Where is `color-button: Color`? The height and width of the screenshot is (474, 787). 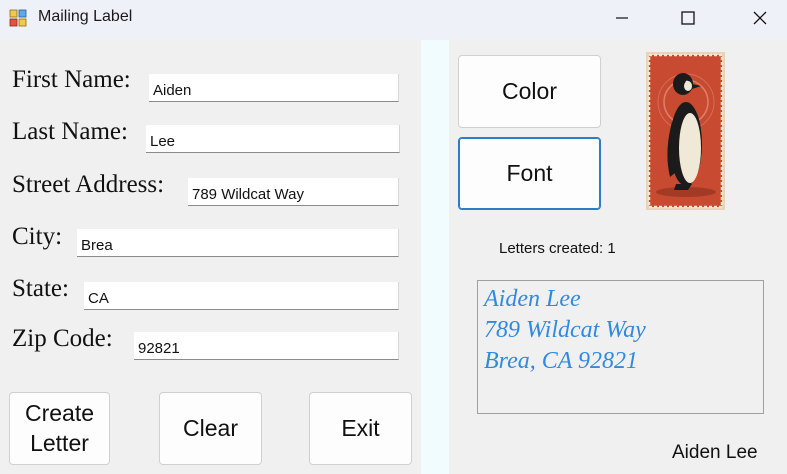
color-button: Color is located at coordinates (529, 91).